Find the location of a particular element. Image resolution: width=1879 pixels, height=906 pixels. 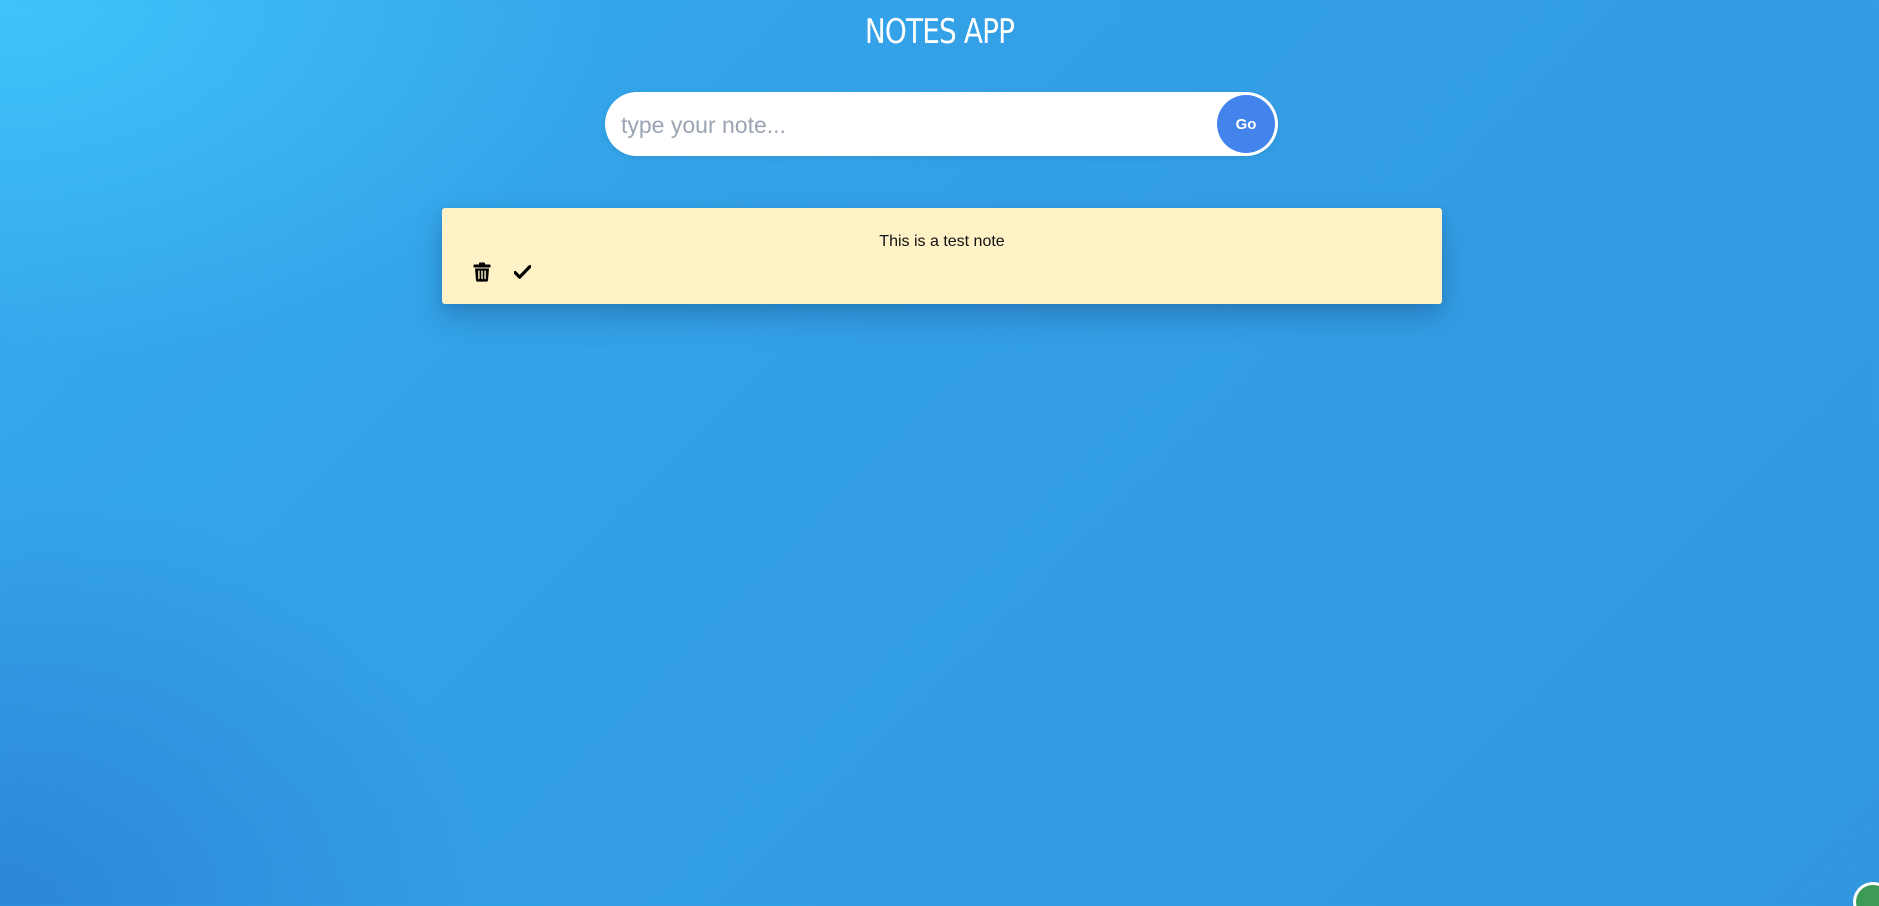

note-actions is located at coordinates (502, 272).